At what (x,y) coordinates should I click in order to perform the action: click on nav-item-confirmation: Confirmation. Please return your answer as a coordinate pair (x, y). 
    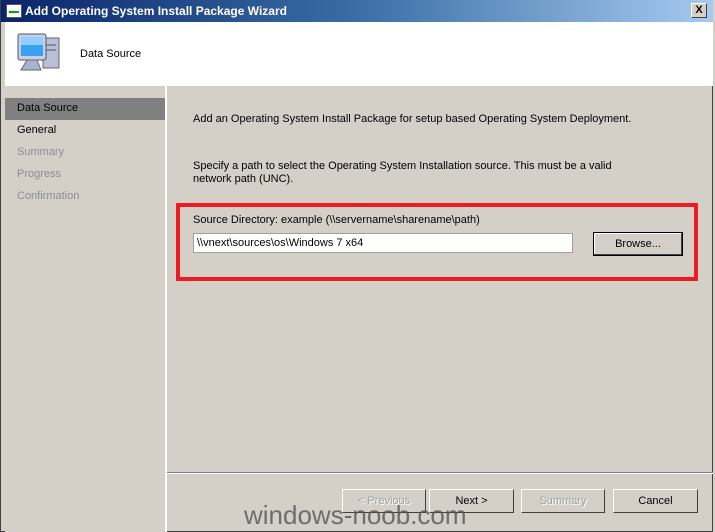
    Looking at the image, I should click on (48, 196).